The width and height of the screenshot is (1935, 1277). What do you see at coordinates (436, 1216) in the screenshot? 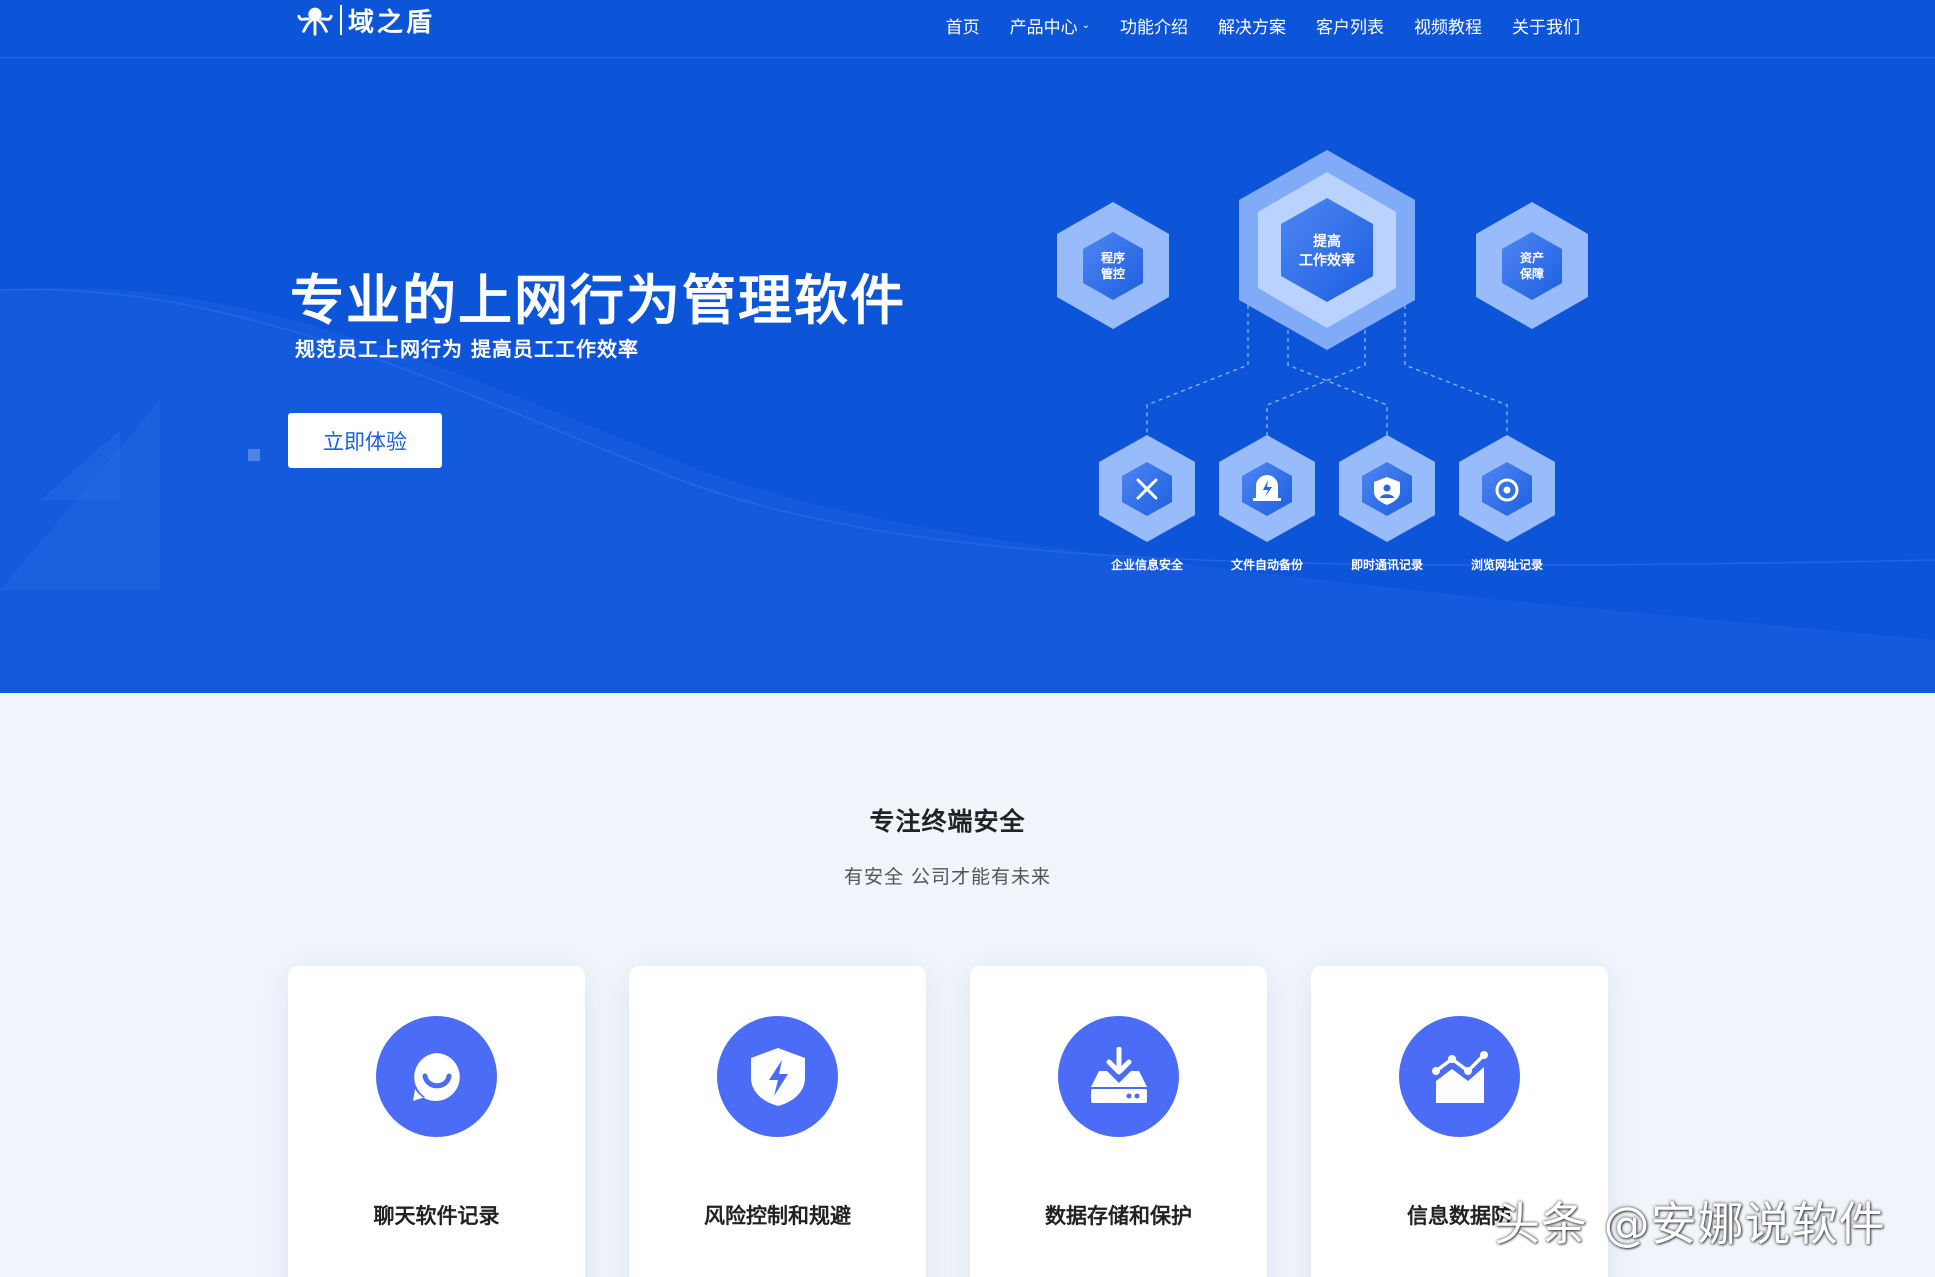
I see `feature-card-label: 聊天软件记录` at bounding box center [436, 1216].